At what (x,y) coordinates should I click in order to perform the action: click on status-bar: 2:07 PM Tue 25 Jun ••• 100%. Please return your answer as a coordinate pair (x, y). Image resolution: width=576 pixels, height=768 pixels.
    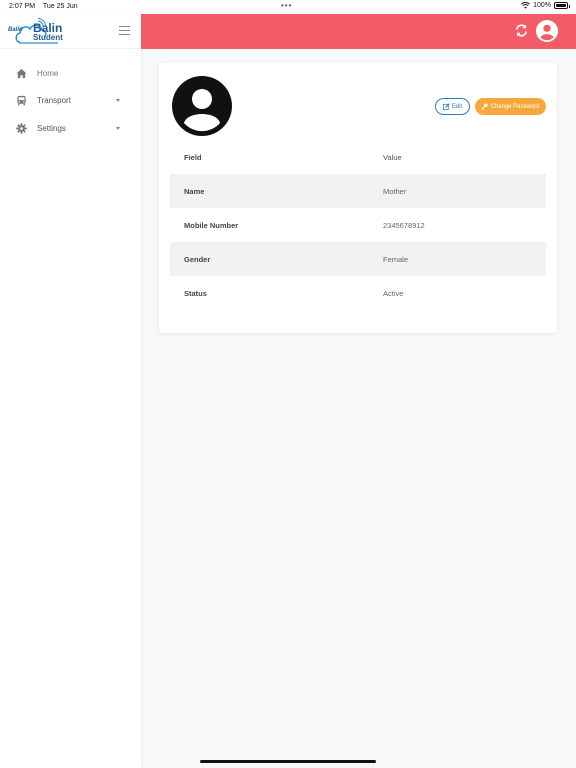
    Looking at the image, I should click on (288, 7).